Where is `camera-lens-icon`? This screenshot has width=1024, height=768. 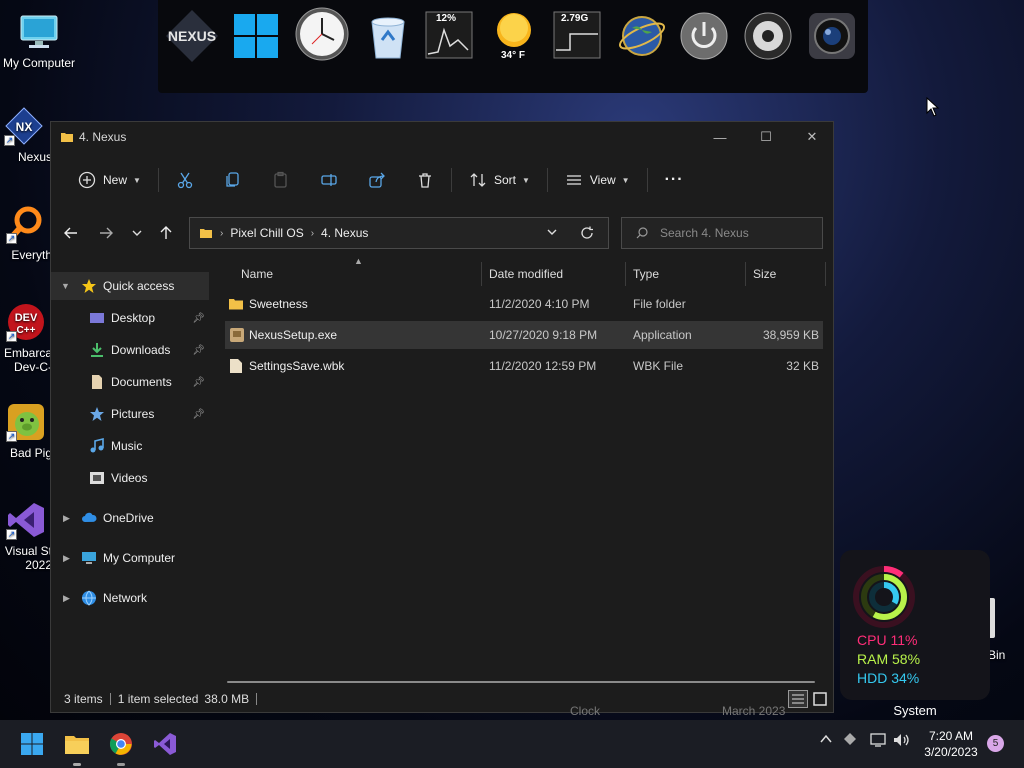
camera-lens-icon is located at coordinates (832, 36).